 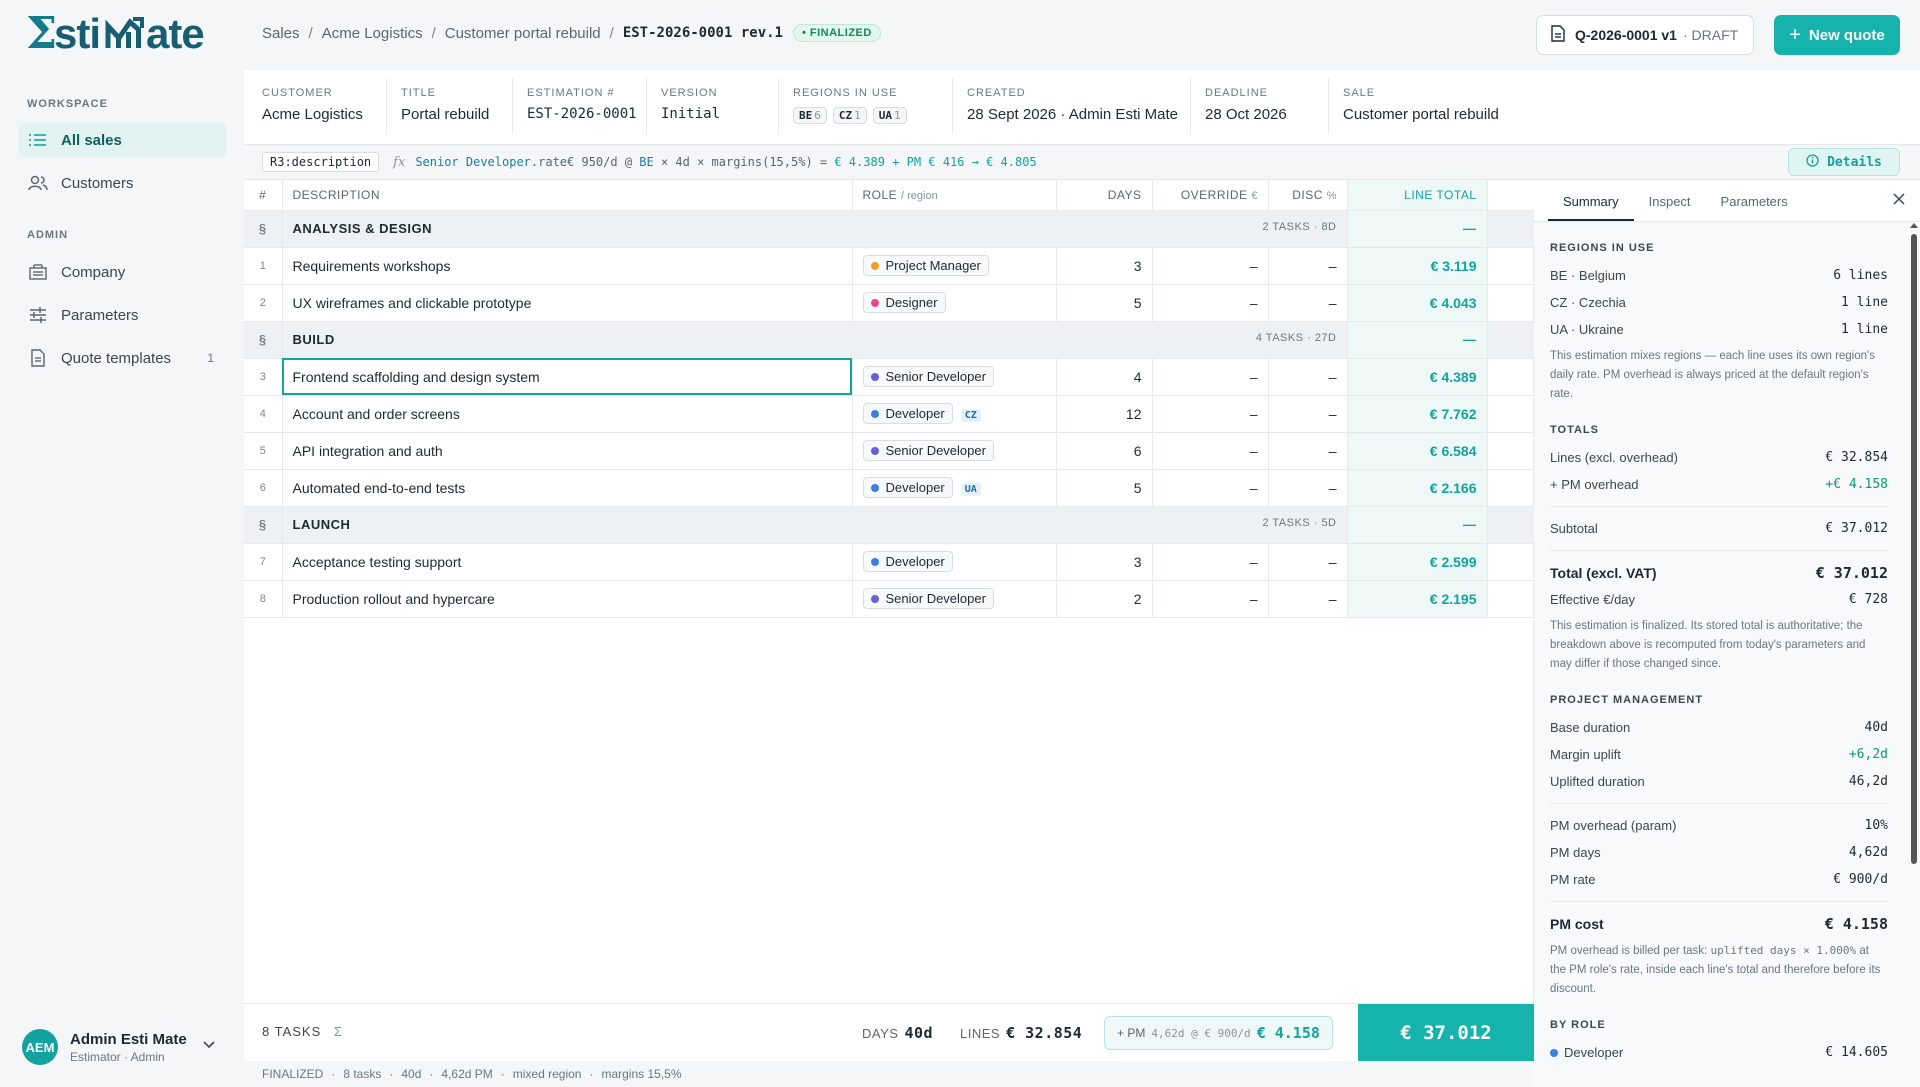 I want to click on sidebar-item-customers: Customers, so click(x=122, y=183).